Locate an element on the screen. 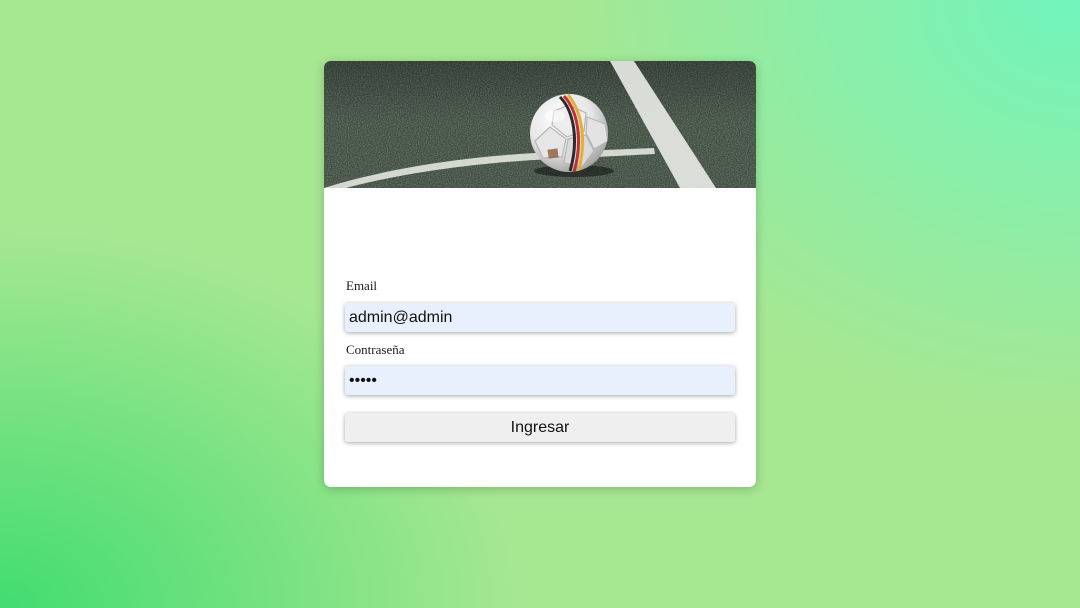 Image resolution: width=1080 pixels, height=608 pixels. email-label: Email is located at coordinates (362, 285).